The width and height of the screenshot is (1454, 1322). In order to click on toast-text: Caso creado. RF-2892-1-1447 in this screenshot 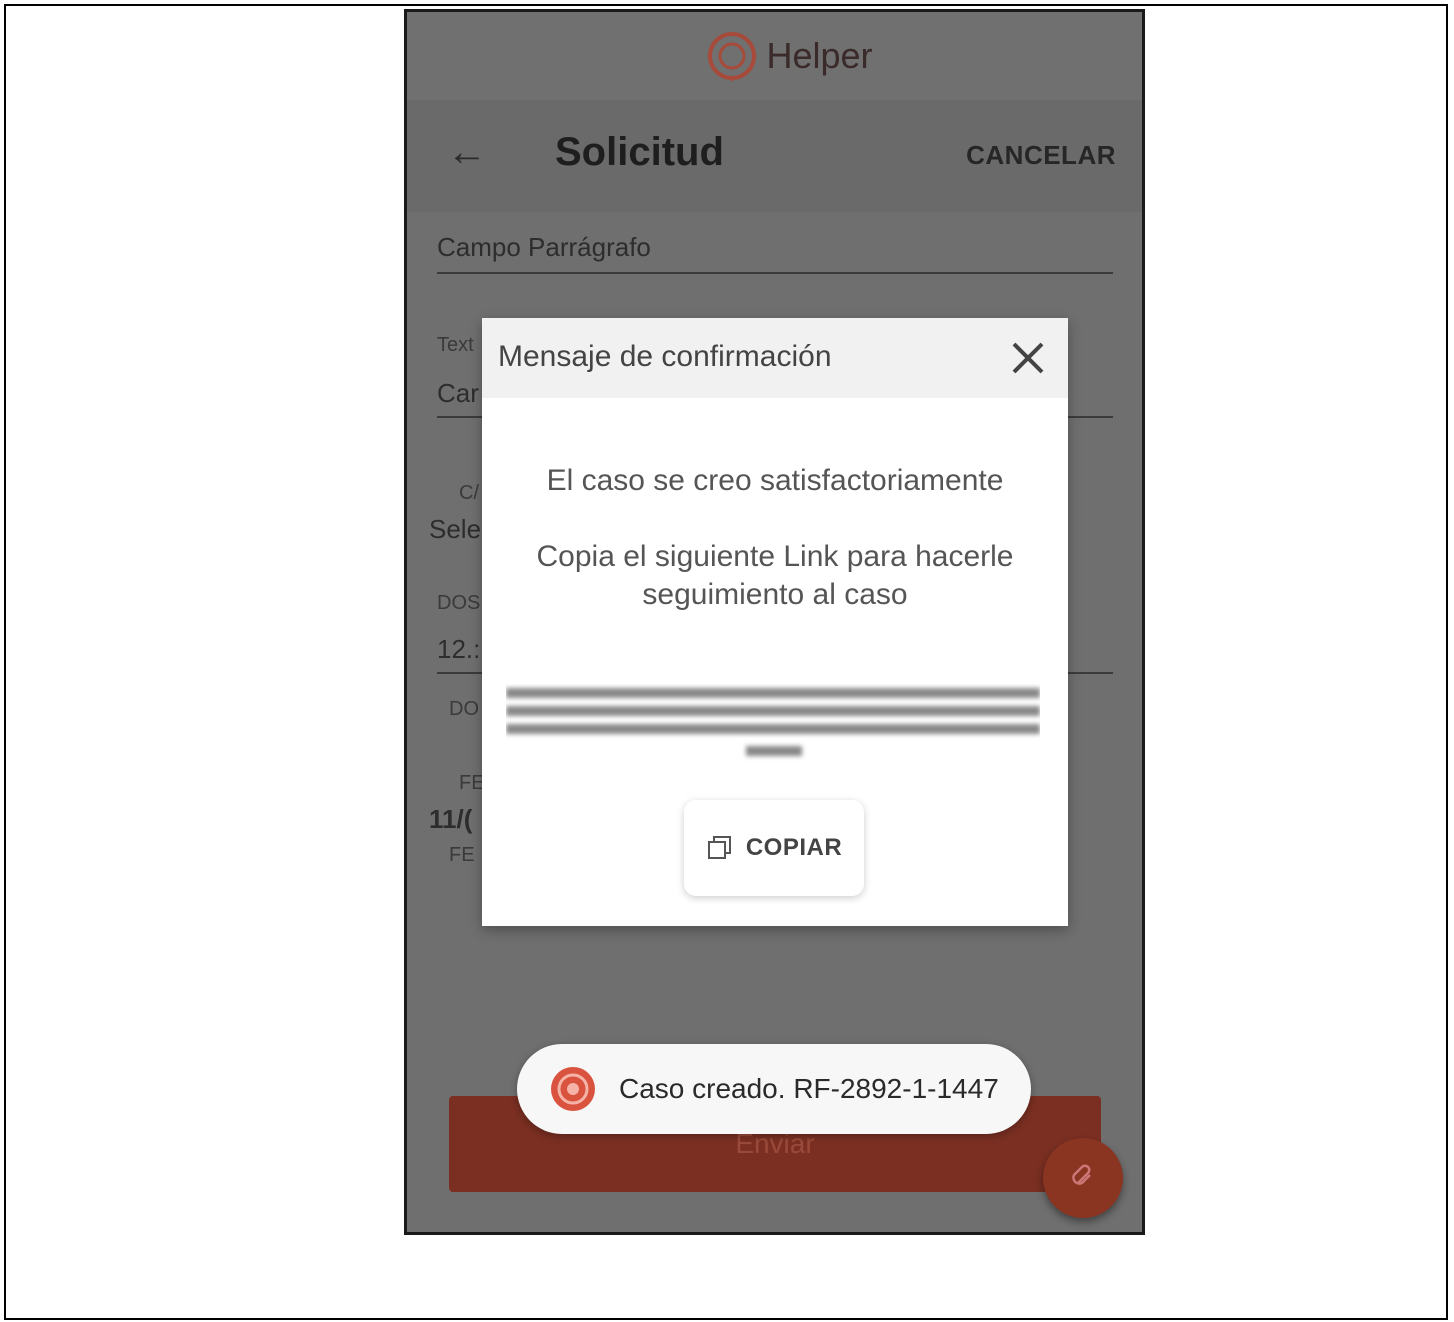, I will do `click(809, 1088)`.